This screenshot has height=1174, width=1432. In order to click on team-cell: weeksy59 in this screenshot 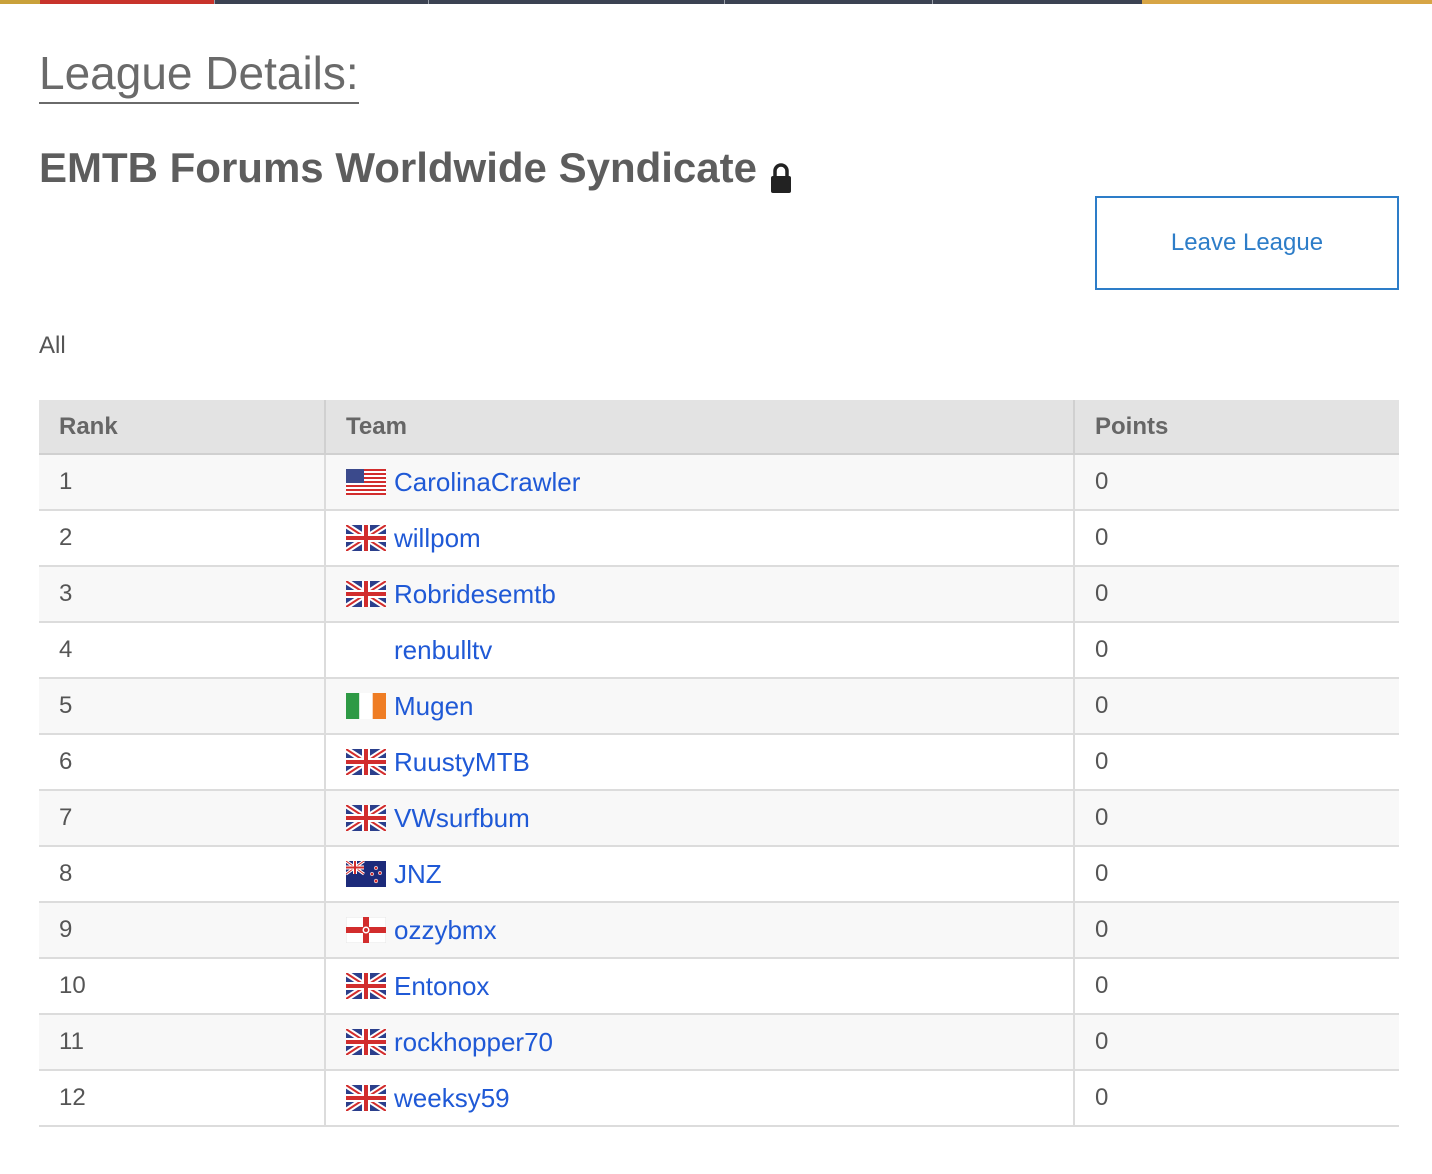, I will do `click(699, 1098)`.